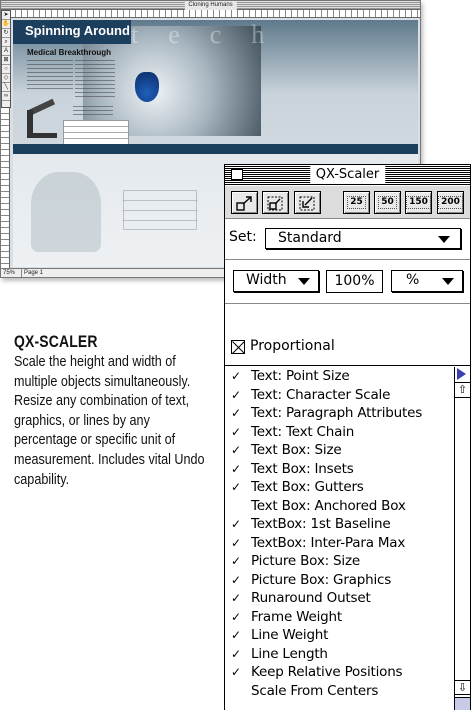 Image resolution: width=471 pixels, height=710 pixels. I want to click on set-row: Set: Standard, so click(347, 240).